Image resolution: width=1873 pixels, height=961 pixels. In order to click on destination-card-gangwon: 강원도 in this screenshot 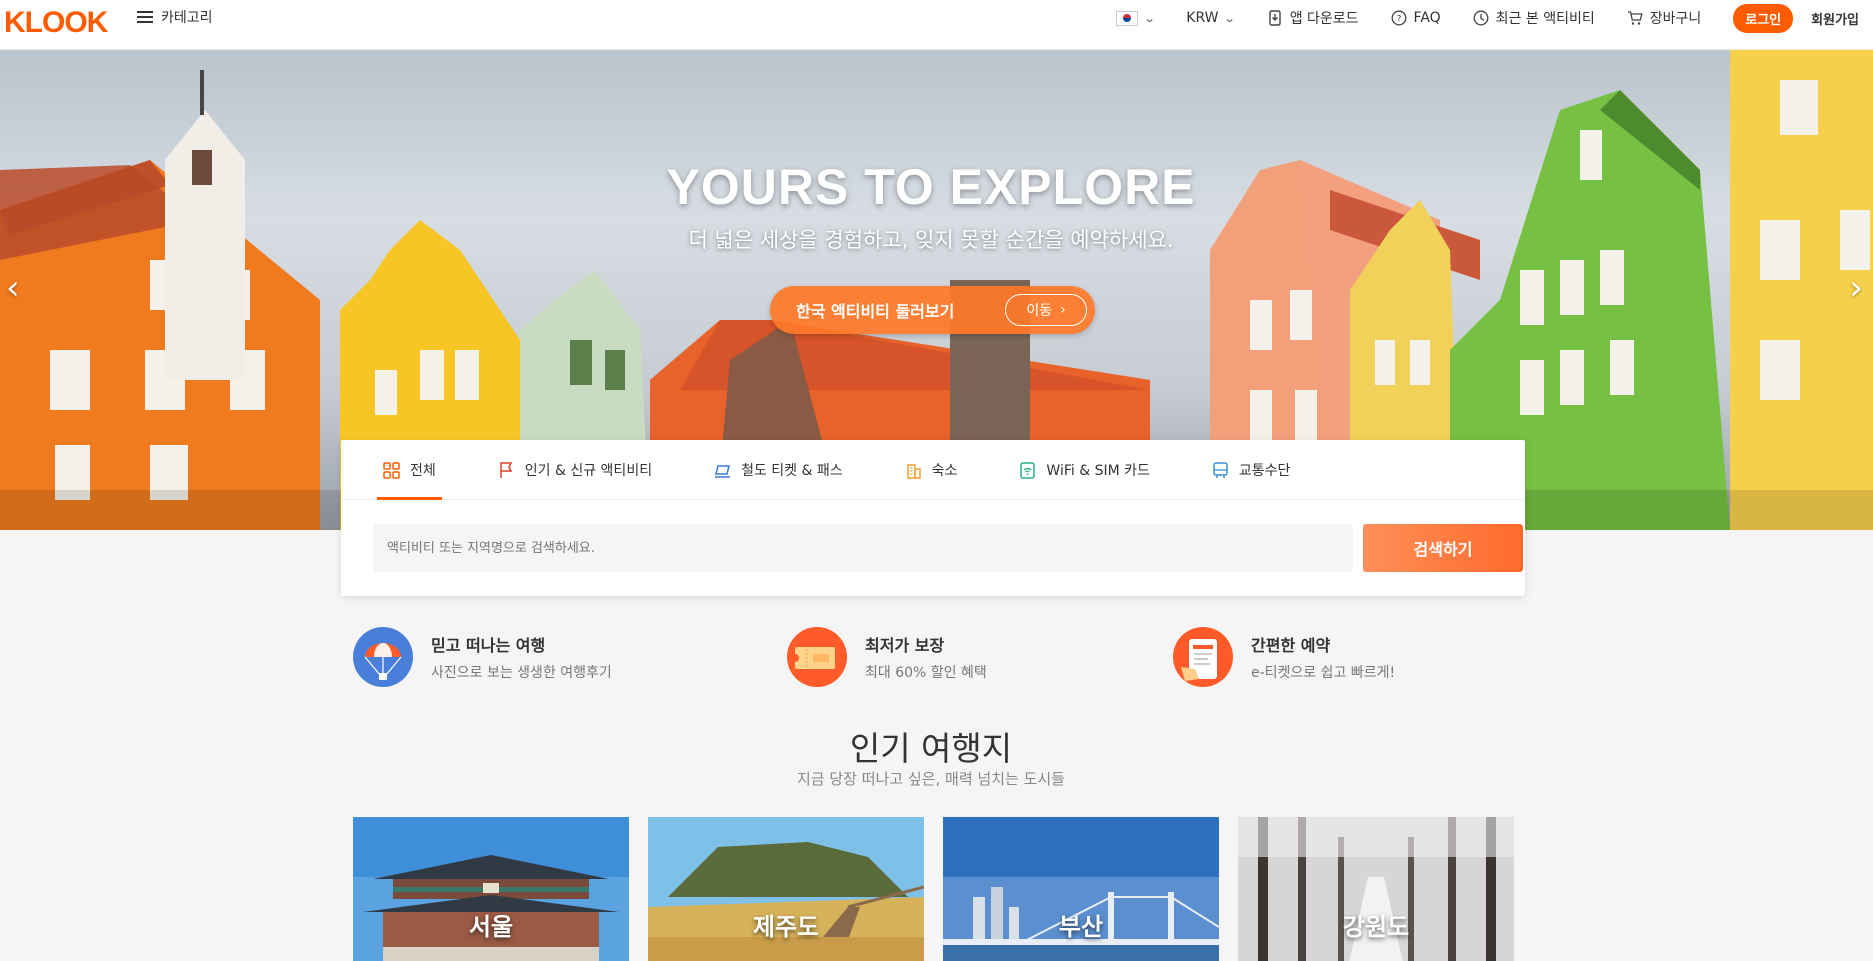, I will do `click(1376, 889)`.